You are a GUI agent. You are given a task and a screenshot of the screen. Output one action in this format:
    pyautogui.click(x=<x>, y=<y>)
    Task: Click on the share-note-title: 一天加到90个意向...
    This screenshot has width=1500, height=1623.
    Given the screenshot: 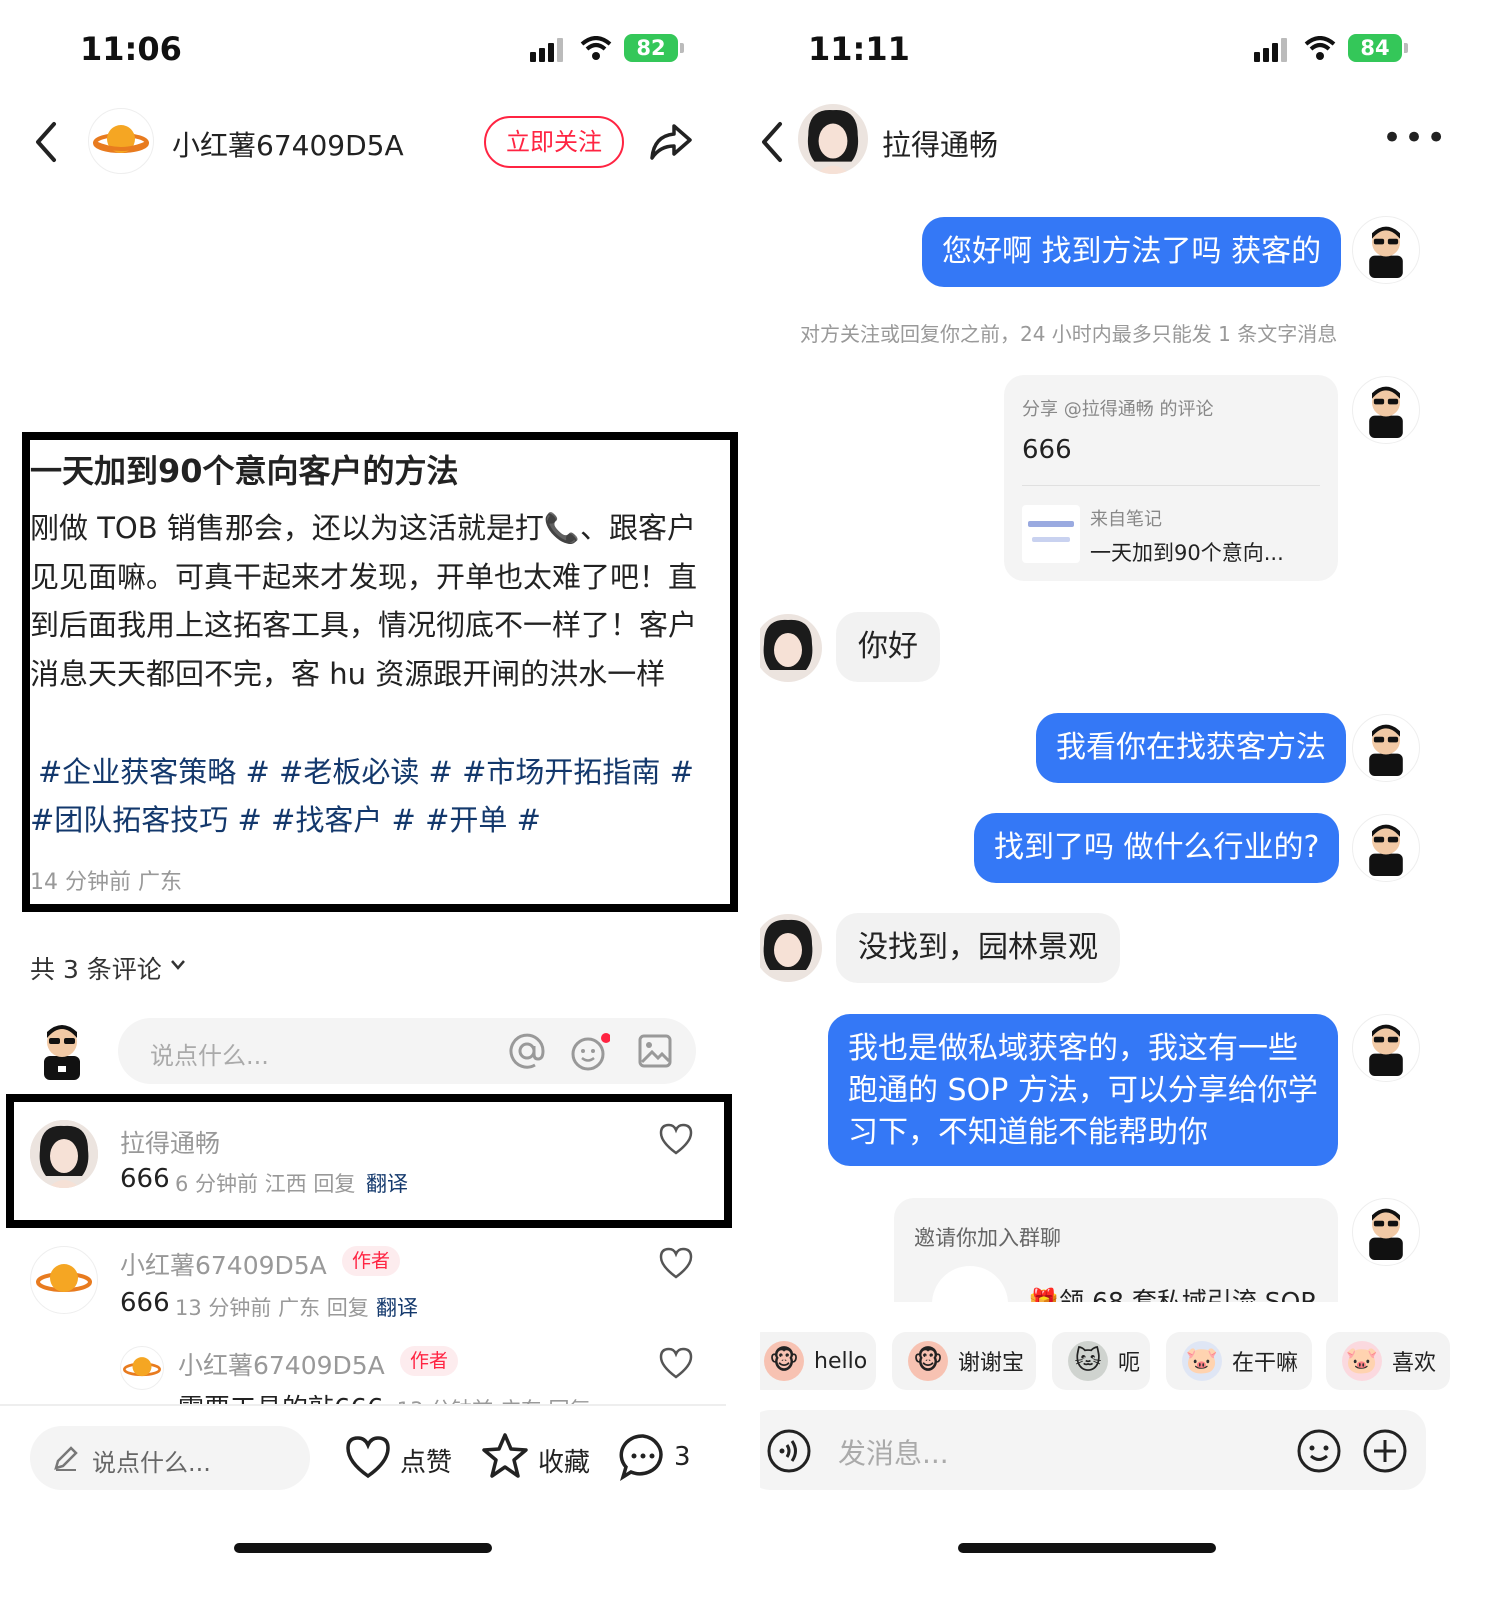 What is the action you would take?
    pyautogui.click(x=1187, y=553)
    